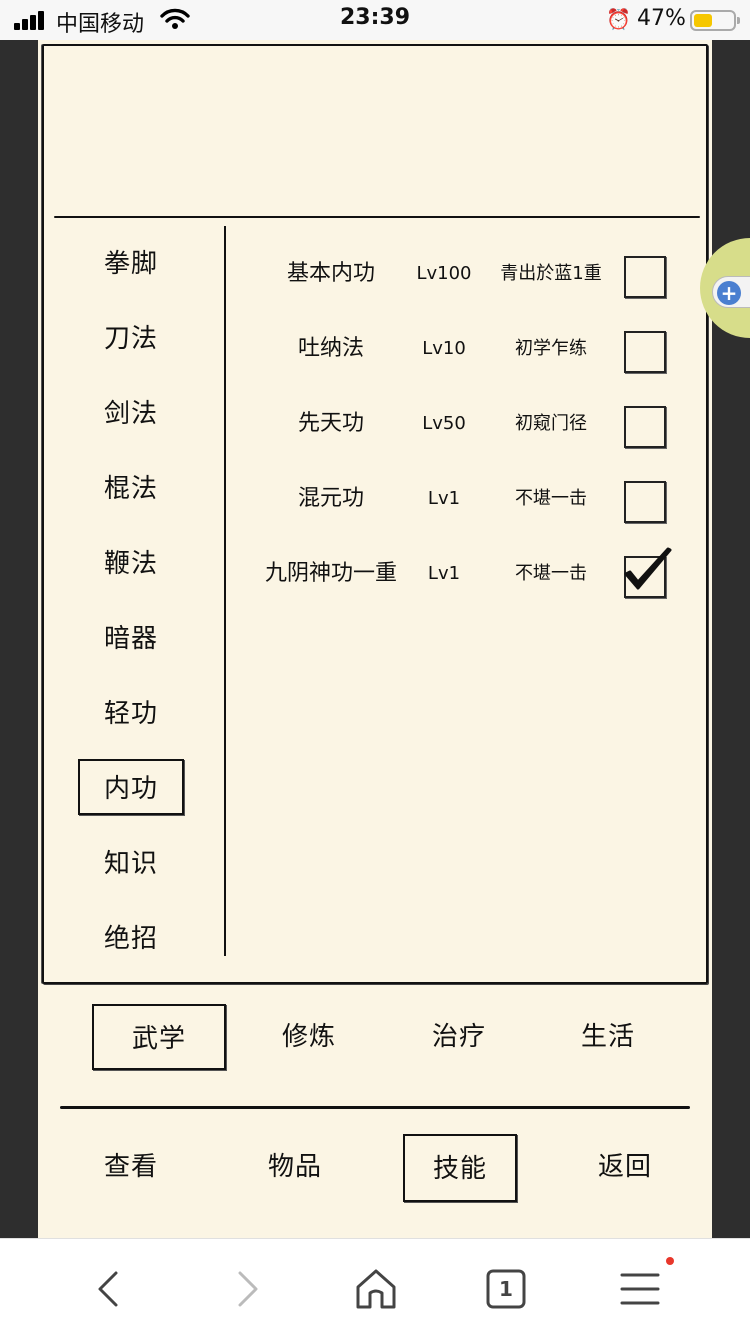 The width and height of the screenshot is (750, 1334). I want to click on section-tabs: 武学 修炼 治疗 生活, so click(375, 1040).